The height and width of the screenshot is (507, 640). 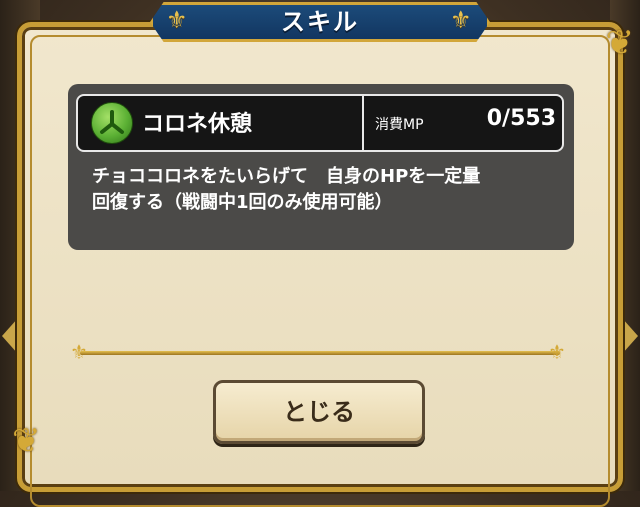 What do you see at coordinates (10, 336) in the screenshot?
I see `left-arrow-icon` at bounding box center [10, 336].